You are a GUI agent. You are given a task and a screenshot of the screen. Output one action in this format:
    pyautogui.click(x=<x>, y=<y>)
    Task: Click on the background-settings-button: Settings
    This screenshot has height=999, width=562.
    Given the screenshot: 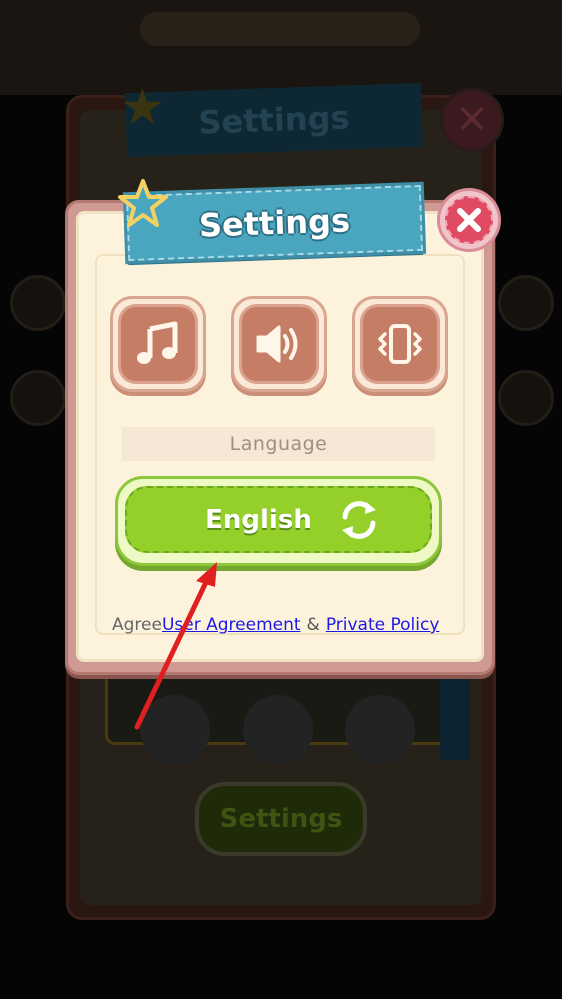 What is the action you would take?
    pyautogui.click(x=281, y=819)
    